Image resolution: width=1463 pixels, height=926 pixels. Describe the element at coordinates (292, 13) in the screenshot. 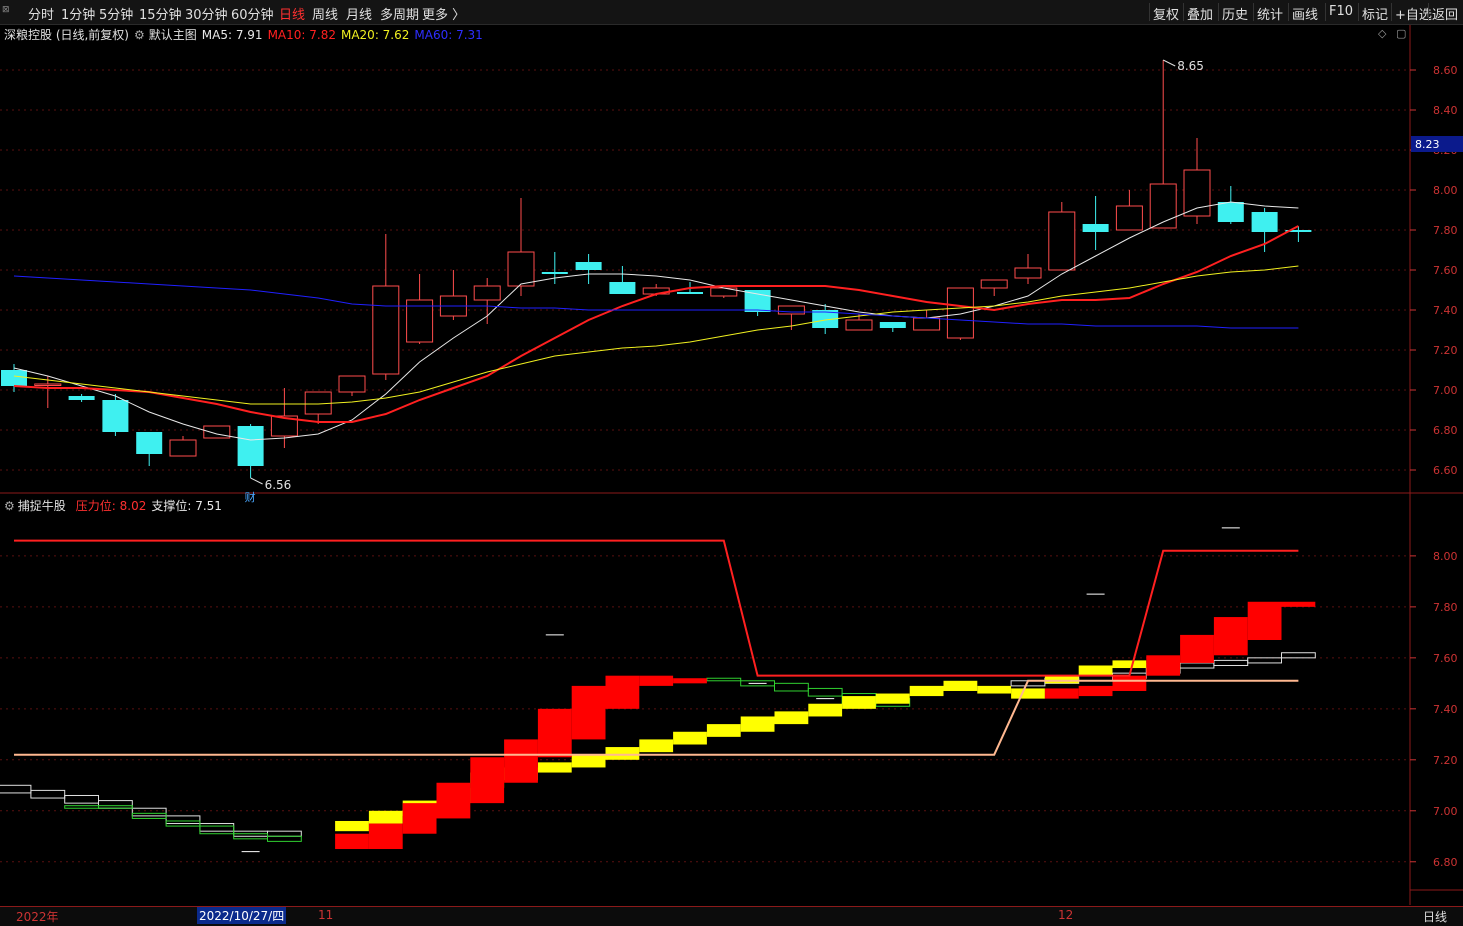

I see `tab-6: 日线` at that location.